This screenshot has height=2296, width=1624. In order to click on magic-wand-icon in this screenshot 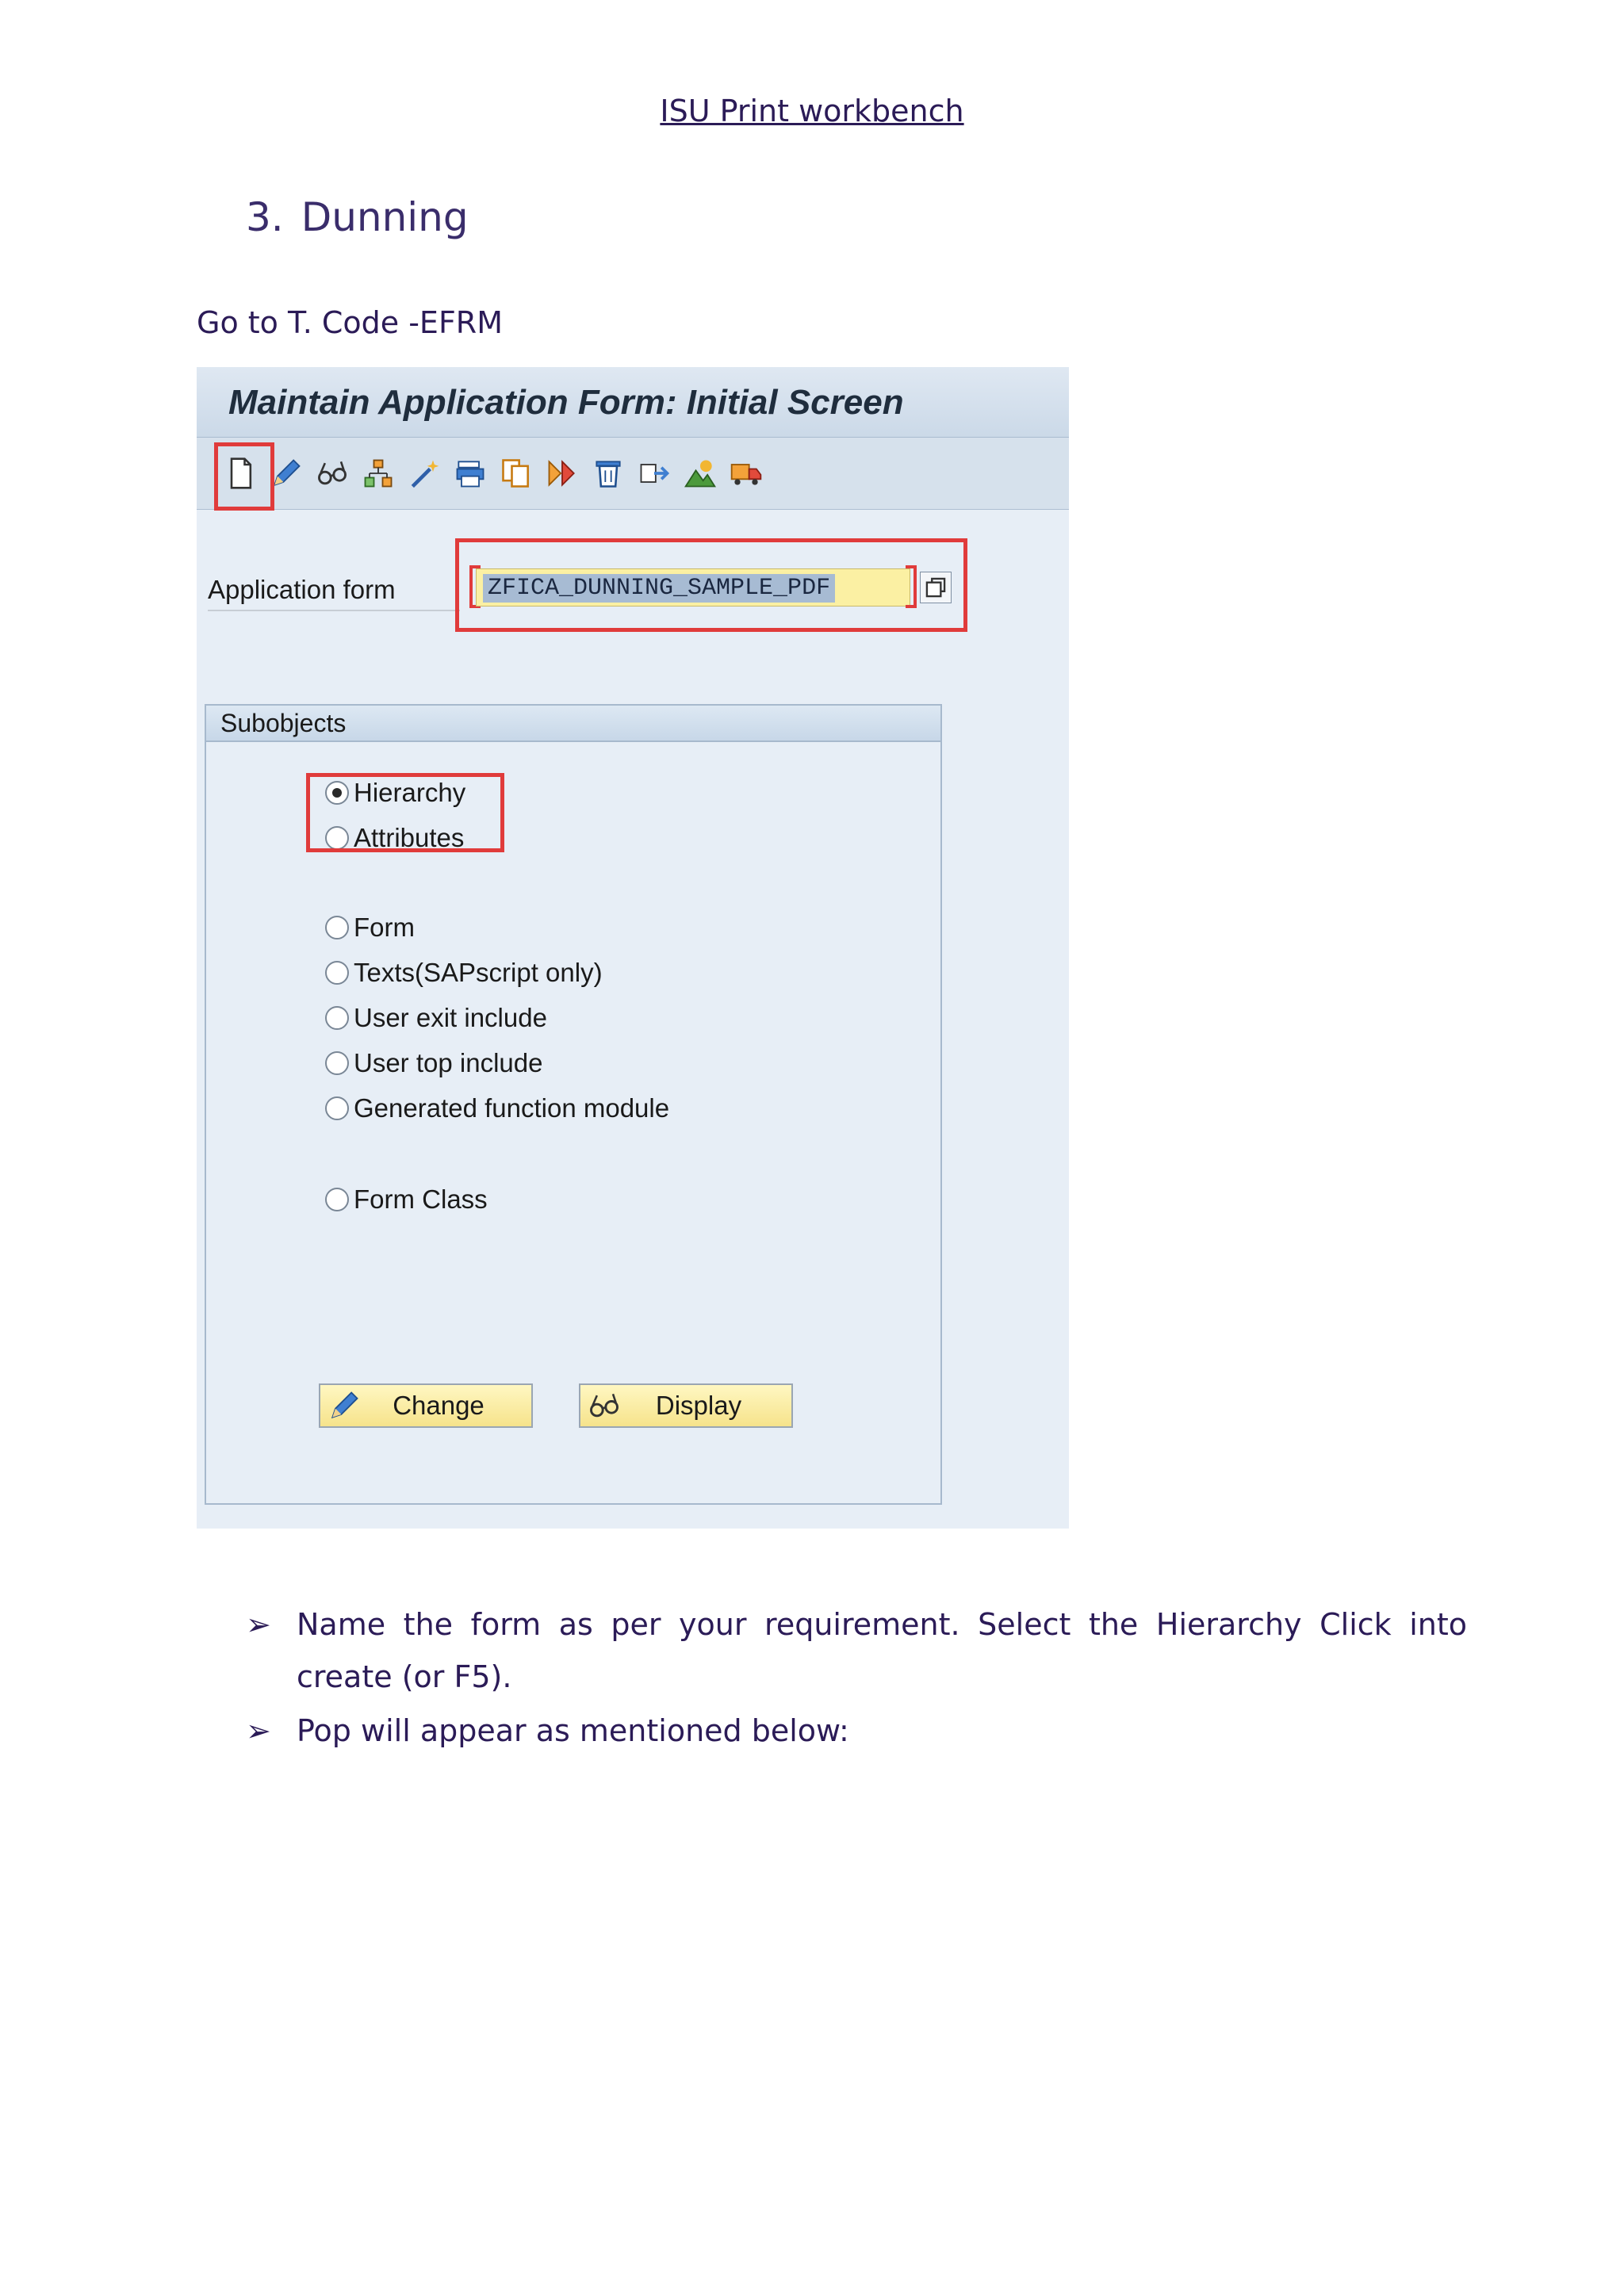, I will do `click(424, 473)`.